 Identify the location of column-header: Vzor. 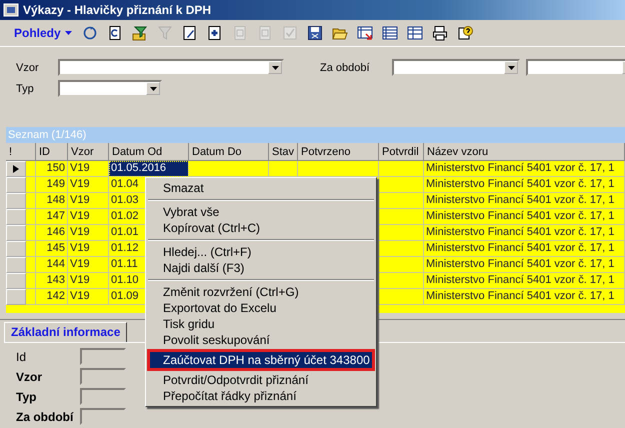
(88, 152).